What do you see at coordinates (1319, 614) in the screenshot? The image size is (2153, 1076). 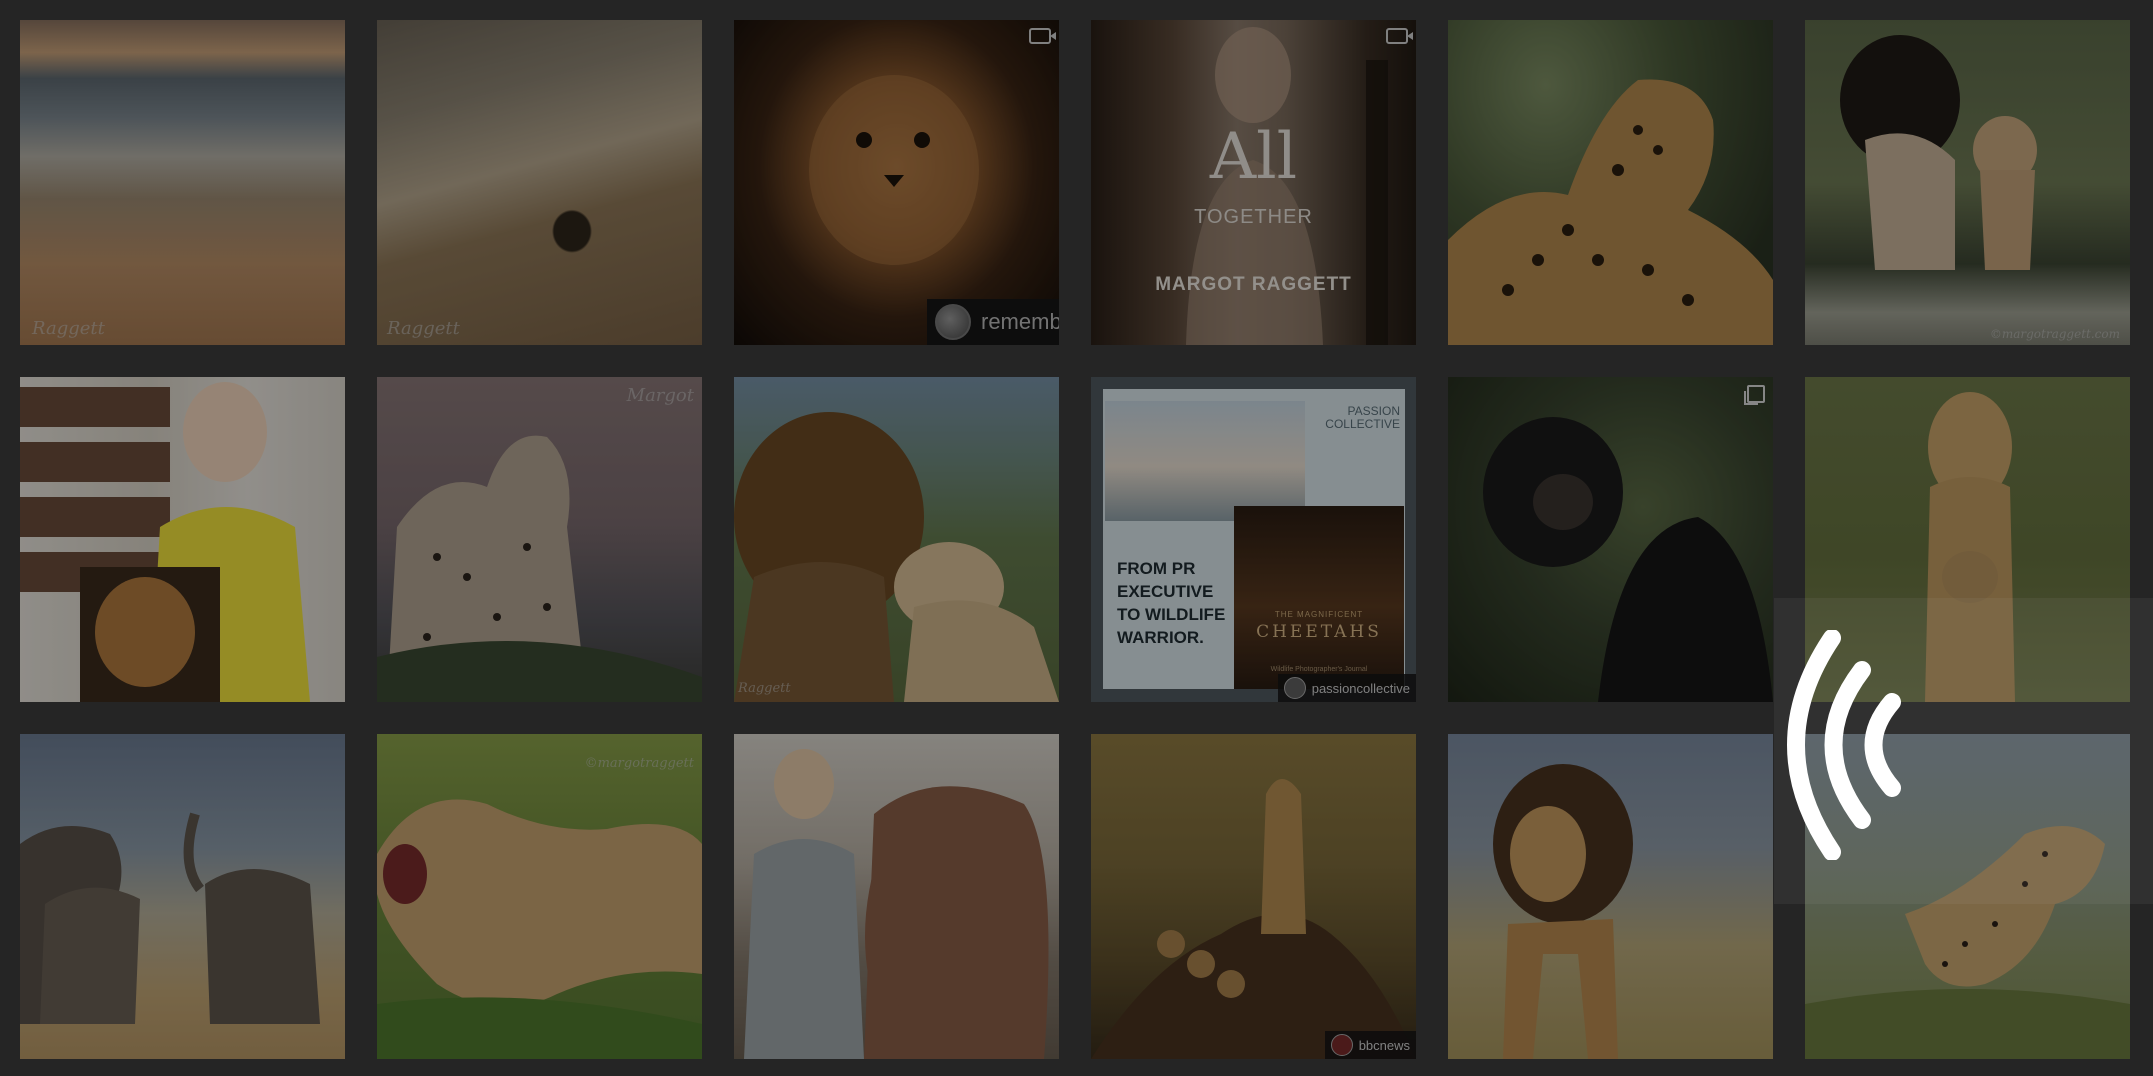 I see `book-line-1: THE MAGNIFICENT` at bounding box center [1319, 614].